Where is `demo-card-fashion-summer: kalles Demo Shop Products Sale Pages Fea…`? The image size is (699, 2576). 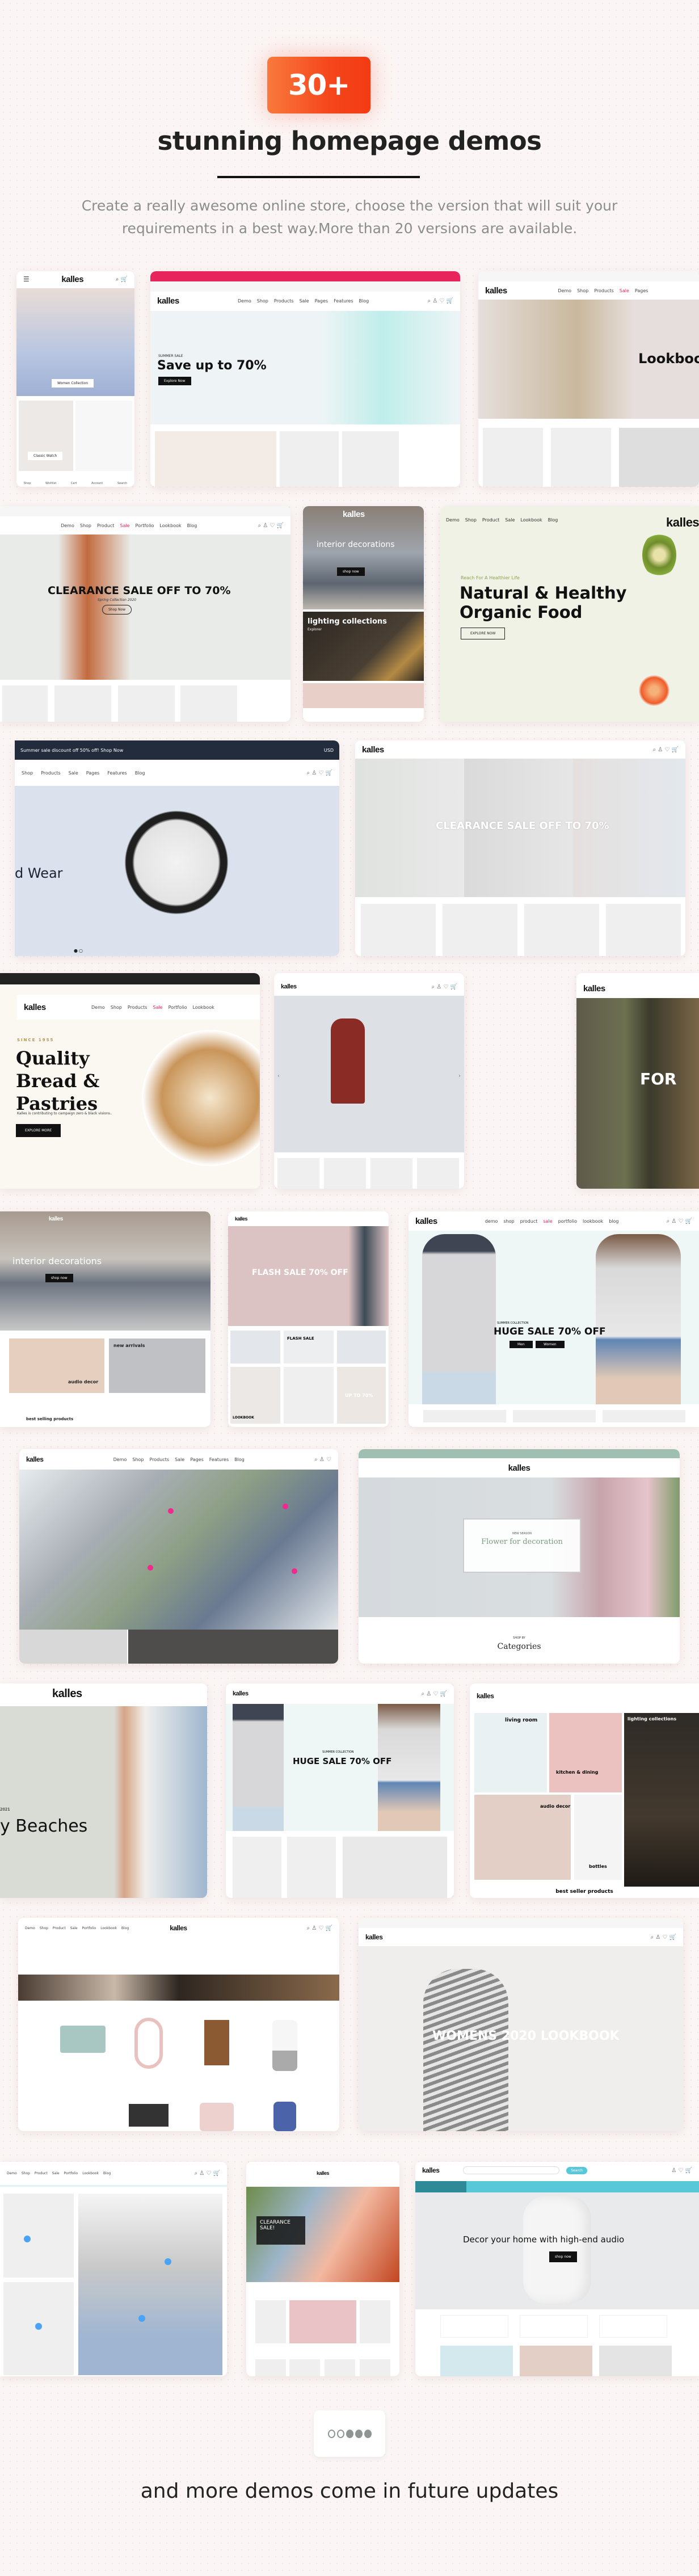 demo-card-fashion-summer: kalles Demo Shop Products Sale Pages Fea… is located at coordinates (305, 379).